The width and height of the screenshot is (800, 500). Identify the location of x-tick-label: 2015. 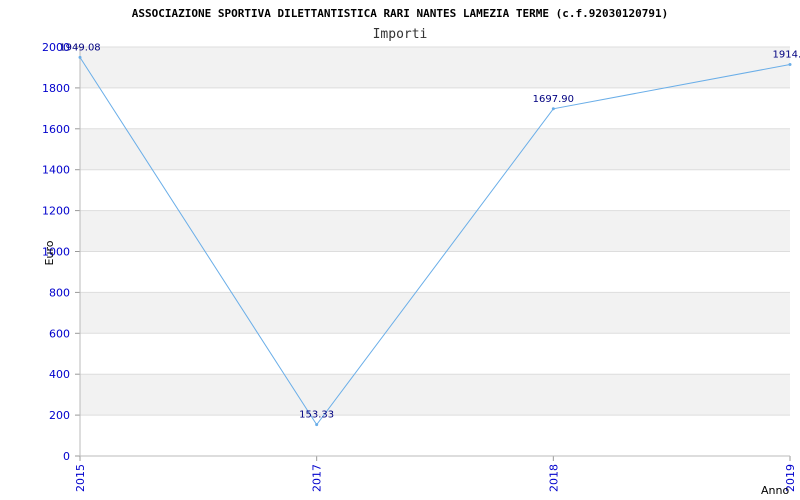
(80, 478).